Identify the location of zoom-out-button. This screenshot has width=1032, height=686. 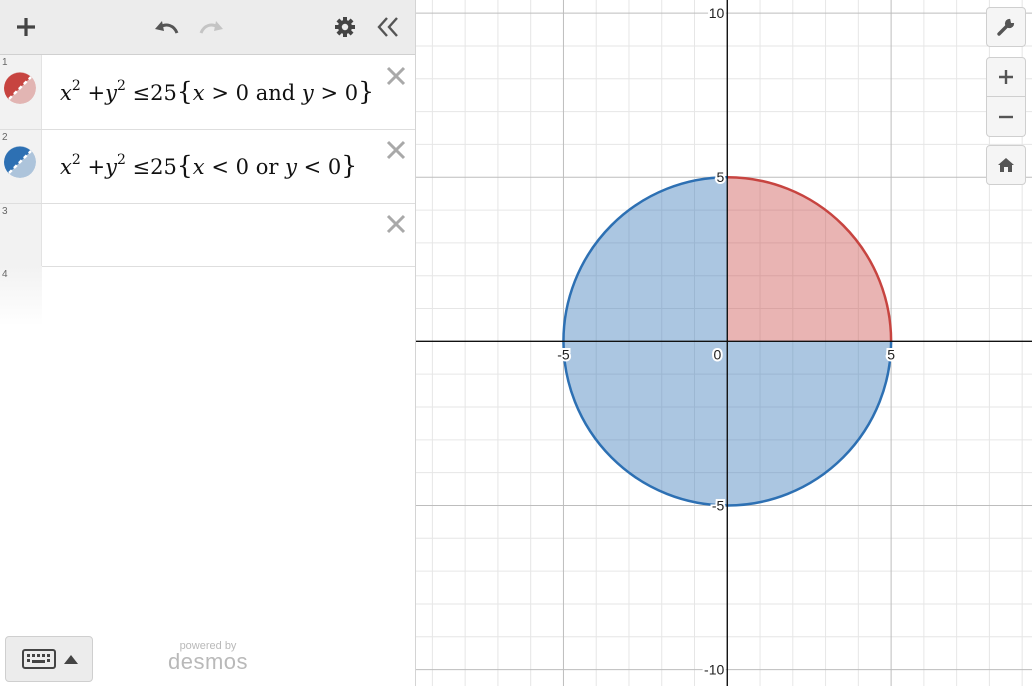
(1006, 117).